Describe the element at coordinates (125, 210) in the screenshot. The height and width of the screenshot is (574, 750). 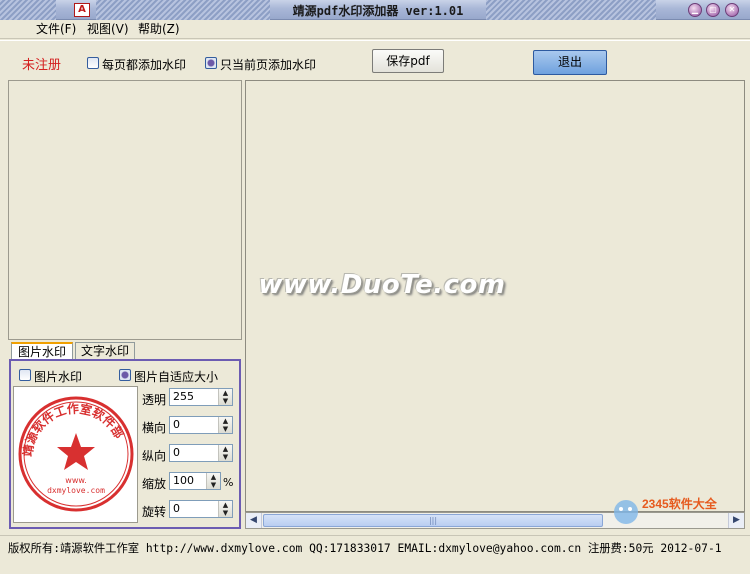
I see `page-list-panel` at that location.